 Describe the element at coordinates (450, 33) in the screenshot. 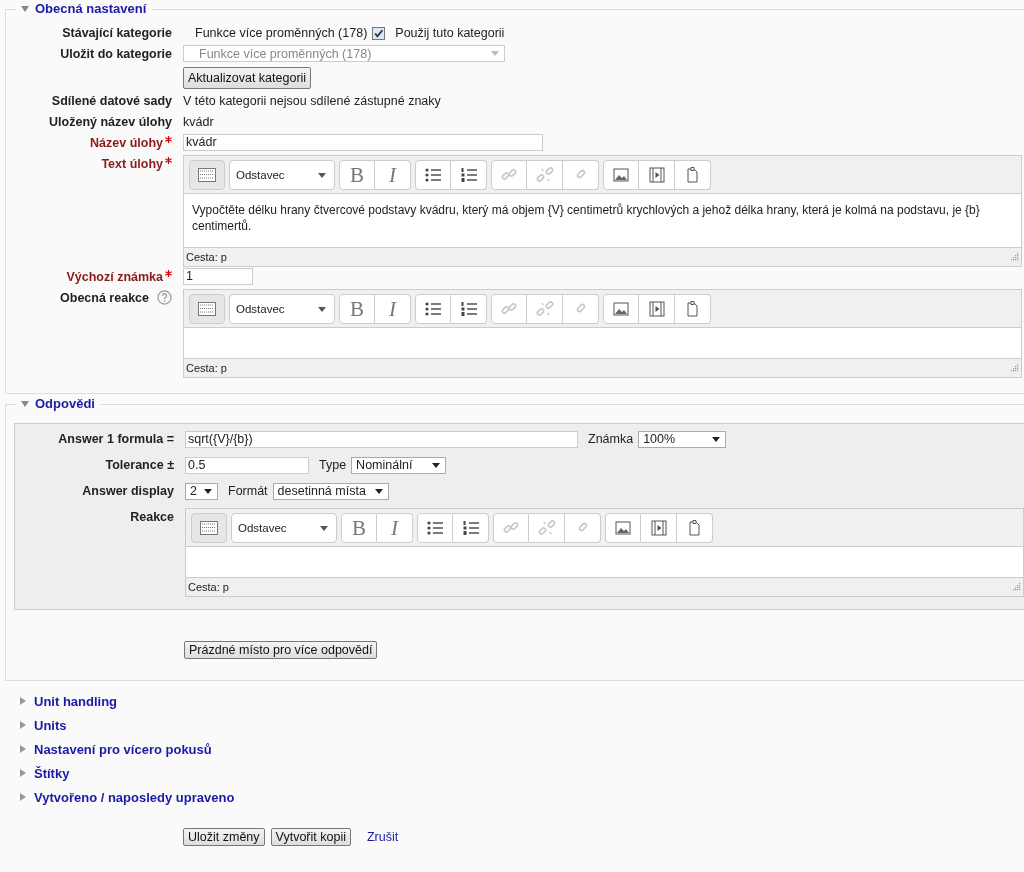

I see `checkbox-label: Použij tuto kategorii` at that location.